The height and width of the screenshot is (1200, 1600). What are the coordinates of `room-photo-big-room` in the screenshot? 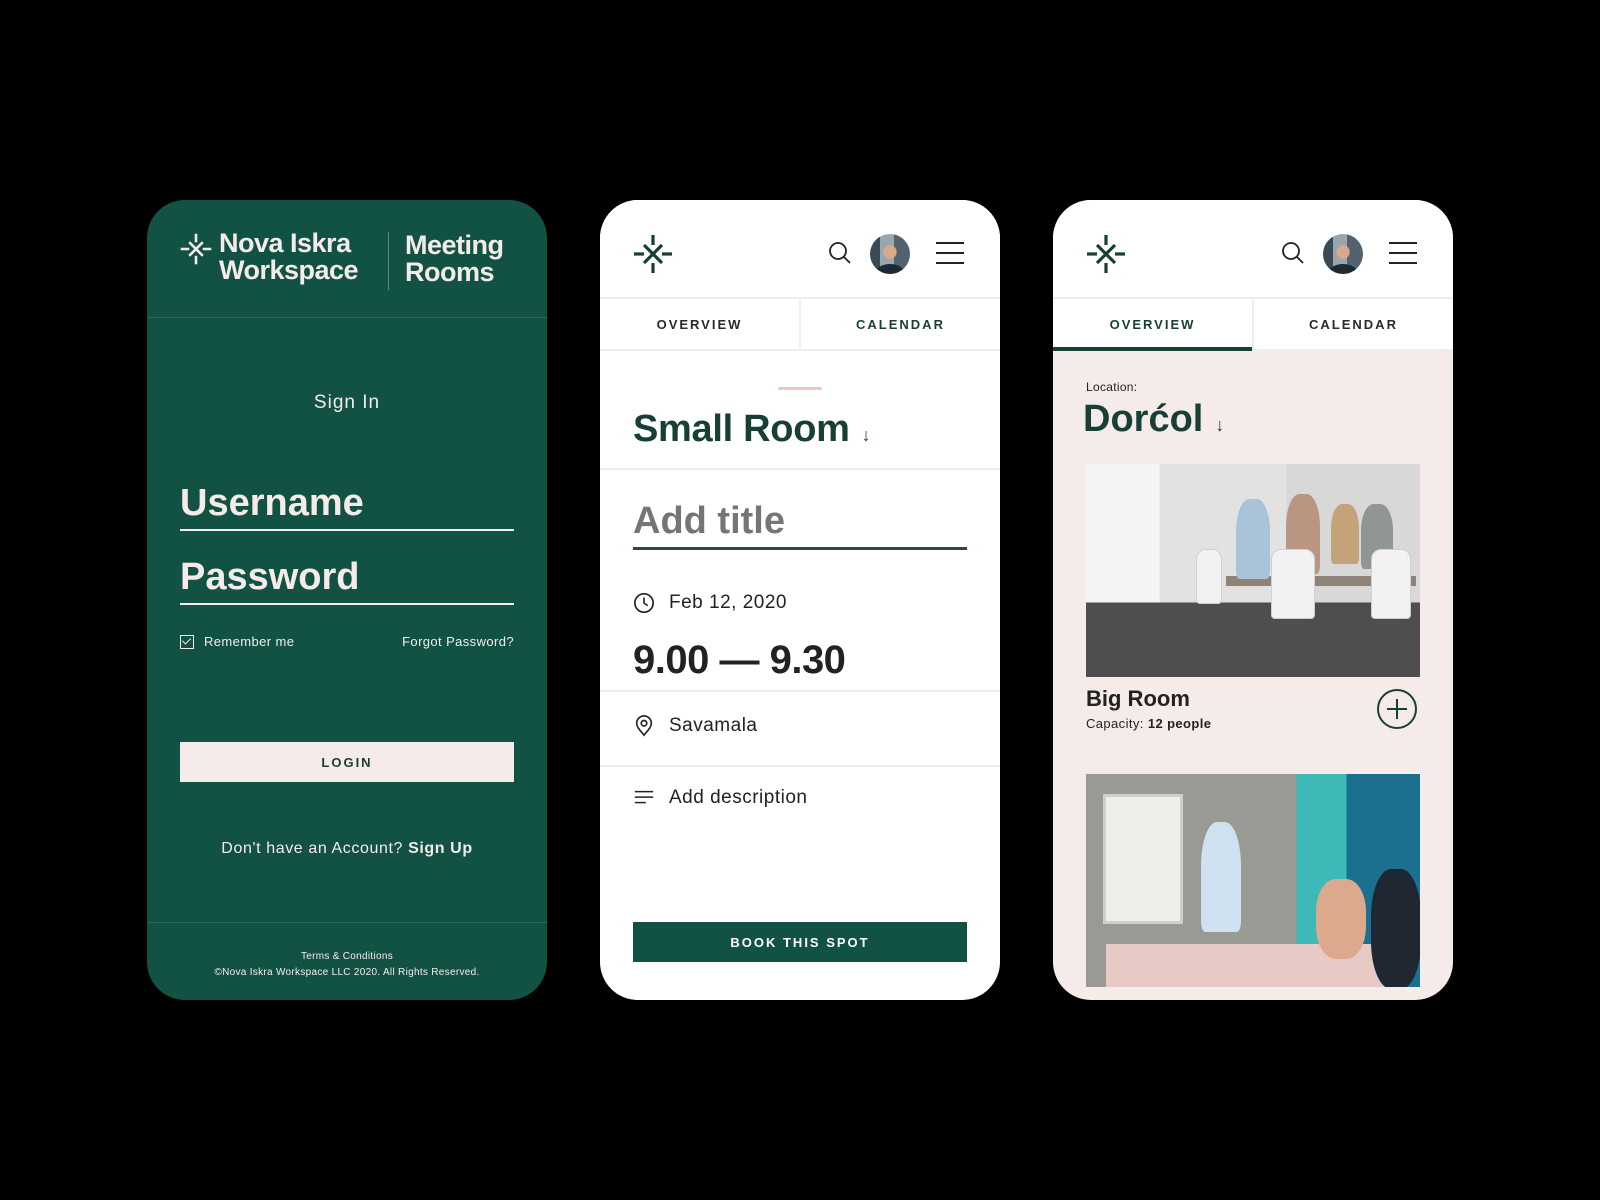 It's located at (1253, 570).